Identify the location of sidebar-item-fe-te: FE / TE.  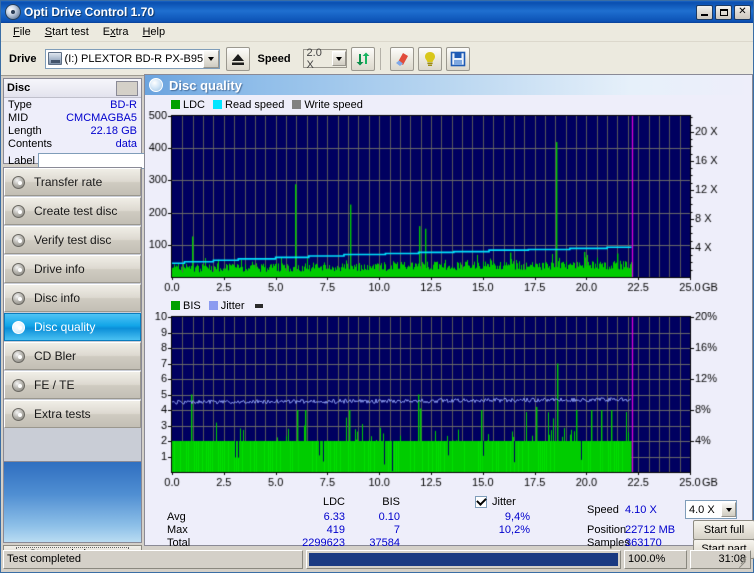
(72, 385).